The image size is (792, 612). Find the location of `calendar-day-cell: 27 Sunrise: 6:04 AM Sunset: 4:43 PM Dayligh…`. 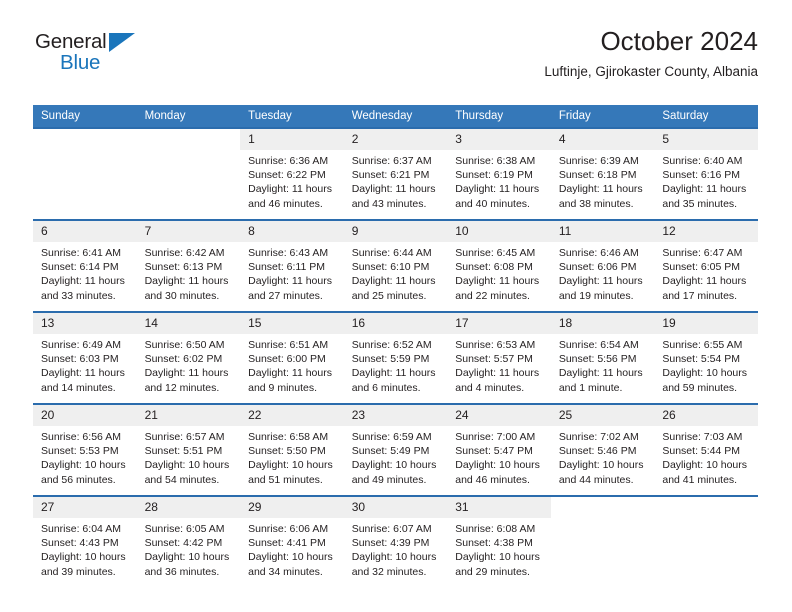

calendar-day-cell: 27 Sunrise: 6:04 AM Sunset: 4:43 PM Dayligh… is located at coordinates (85, 541).